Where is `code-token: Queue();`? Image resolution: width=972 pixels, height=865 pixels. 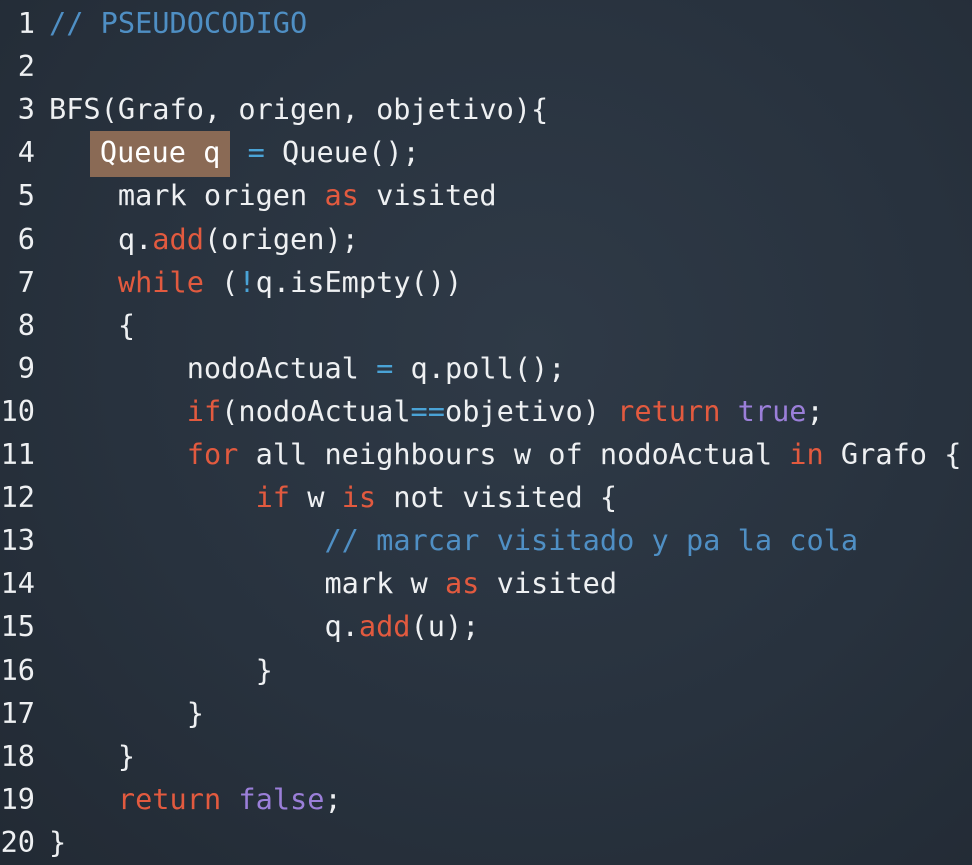
code-token: Queue(); is located at coordinates (342, 152).